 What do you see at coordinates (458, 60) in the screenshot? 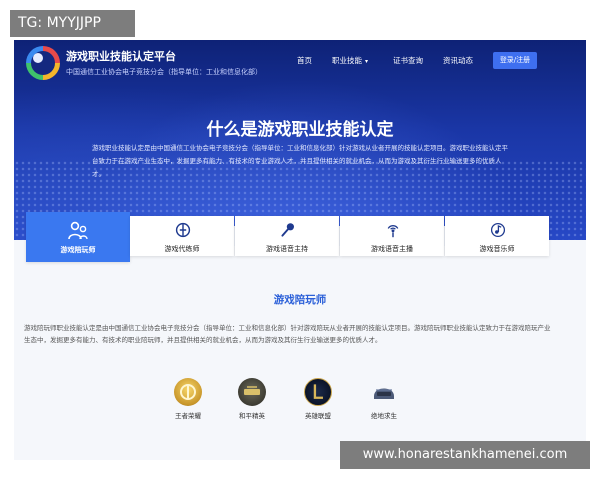
I see `nav-news: 资讯动态` at bounding box center [458, 60].